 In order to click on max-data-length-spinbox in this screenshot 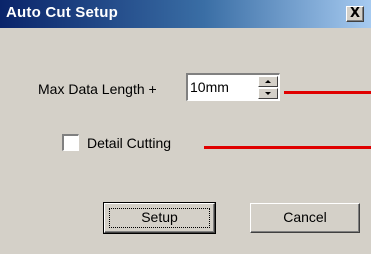, I will do `click(233, 87)`.